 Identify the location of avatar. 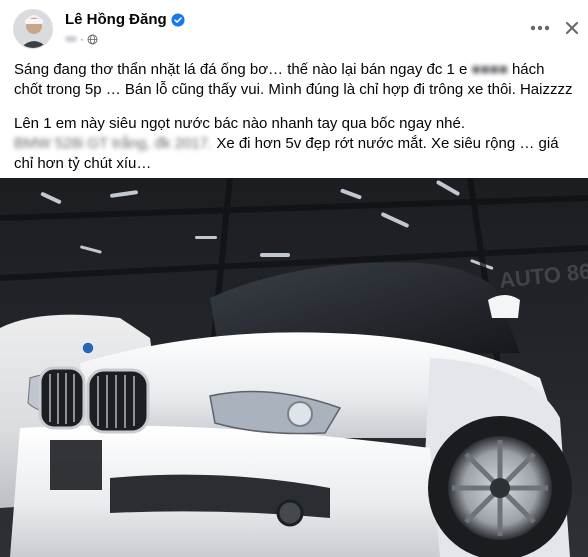
(33, 29).